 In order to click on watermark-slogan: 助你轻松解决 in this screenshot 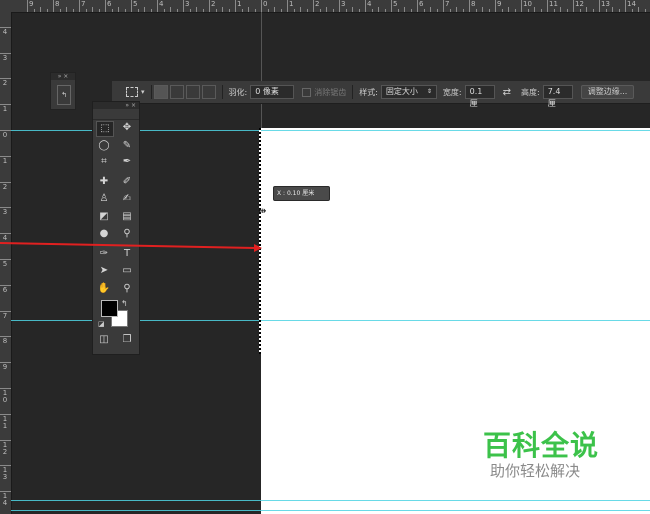, I will do `click(535, 471)`.